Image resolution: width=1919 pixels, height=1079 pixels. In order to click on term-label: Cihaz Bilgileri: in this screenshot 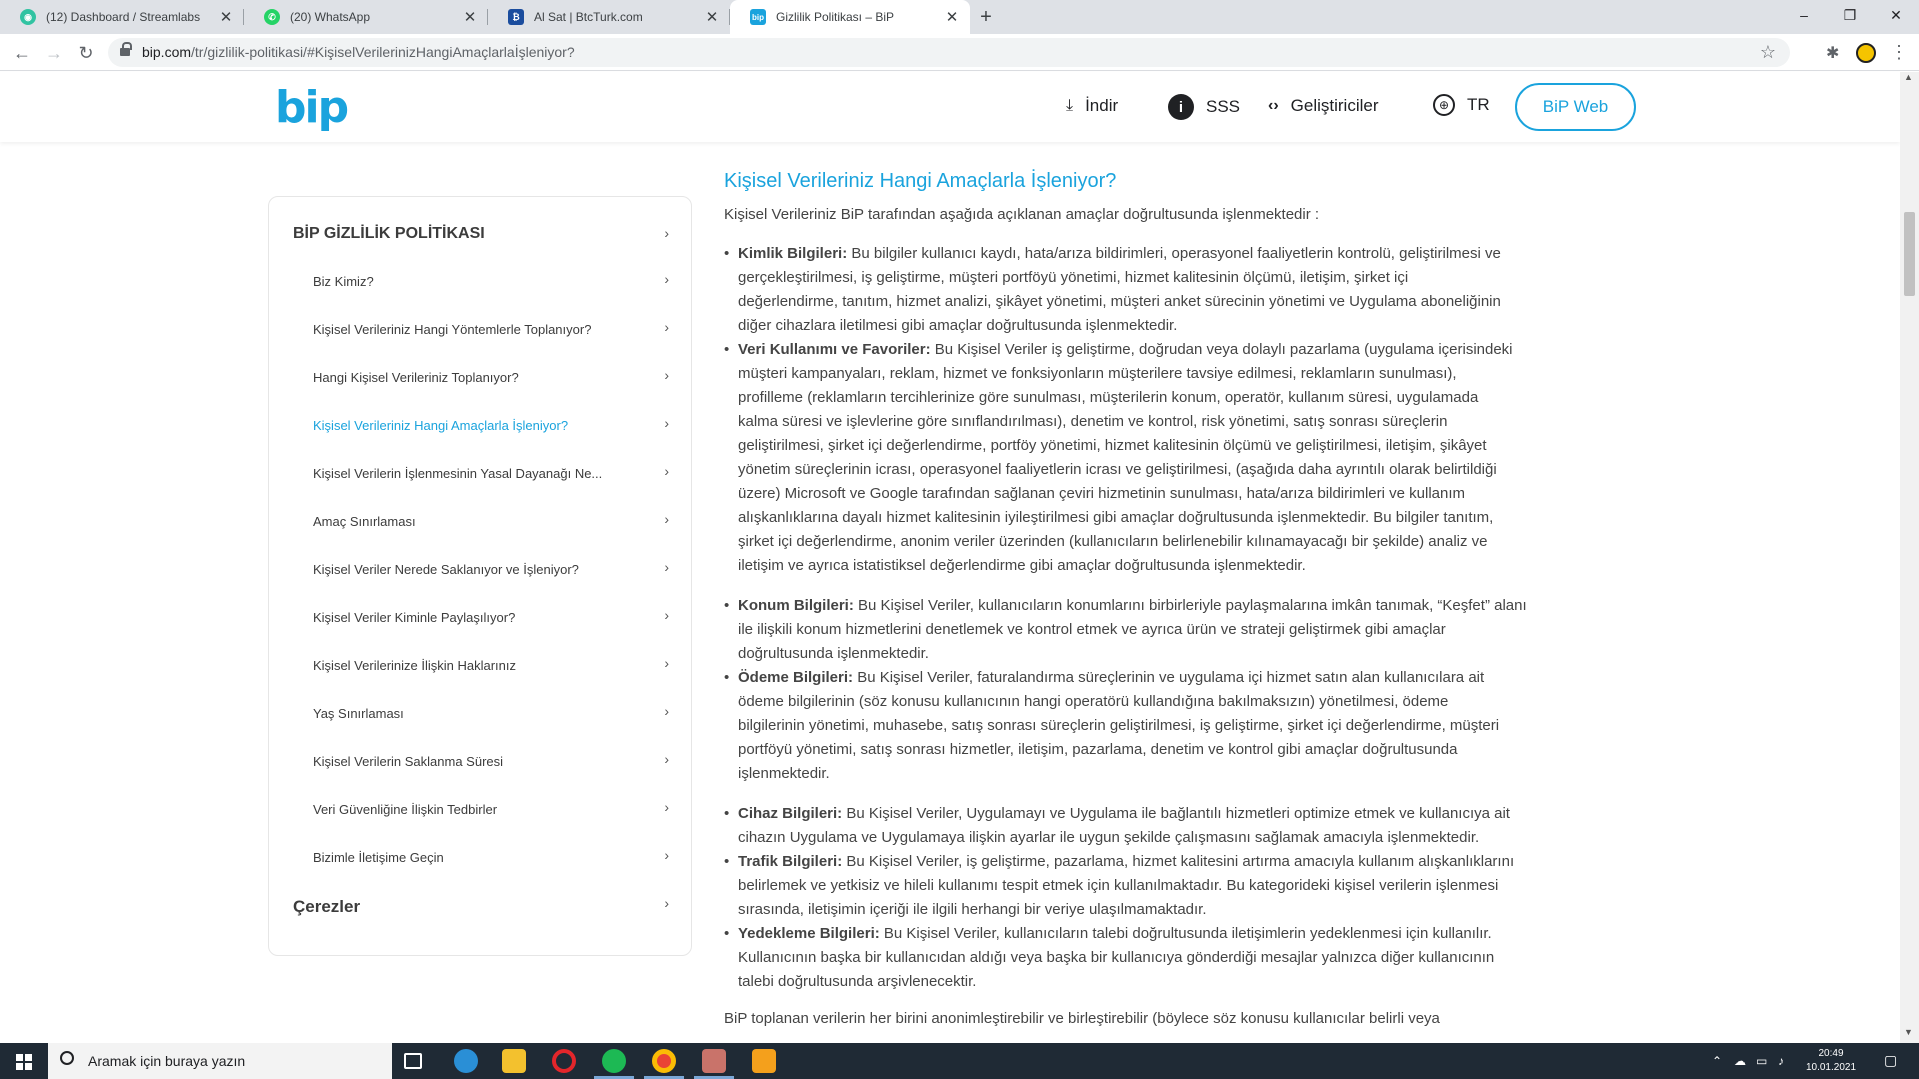, I will do `click(790, 813)`.